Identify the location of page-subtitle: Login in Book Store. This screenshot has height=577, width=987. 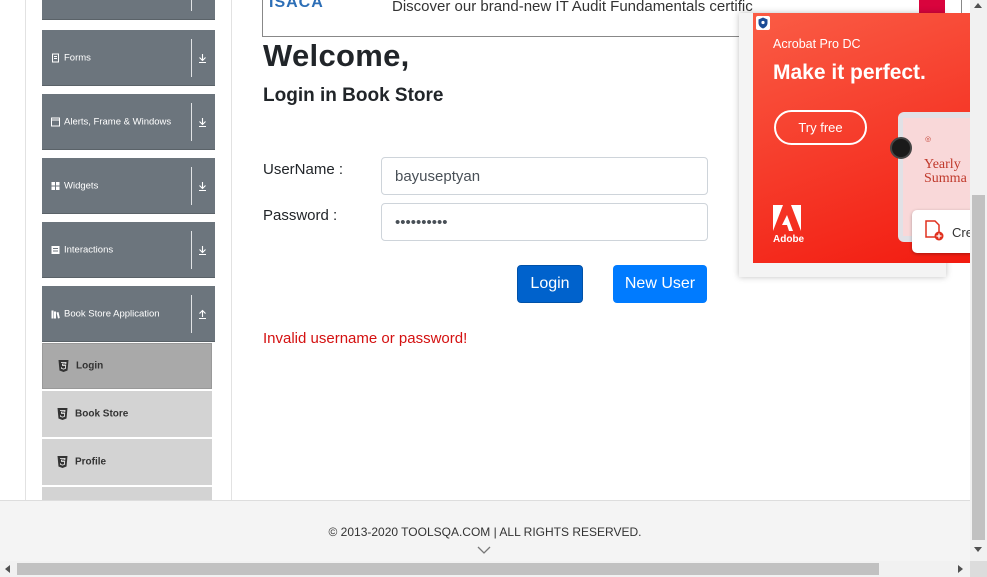
(353, 95).